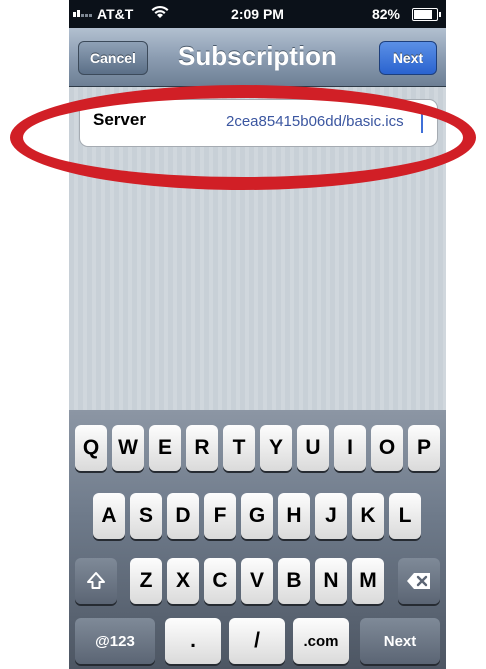 This screenshot has height=669, width=486. I want to click on key-o: O, so click(387, 448).